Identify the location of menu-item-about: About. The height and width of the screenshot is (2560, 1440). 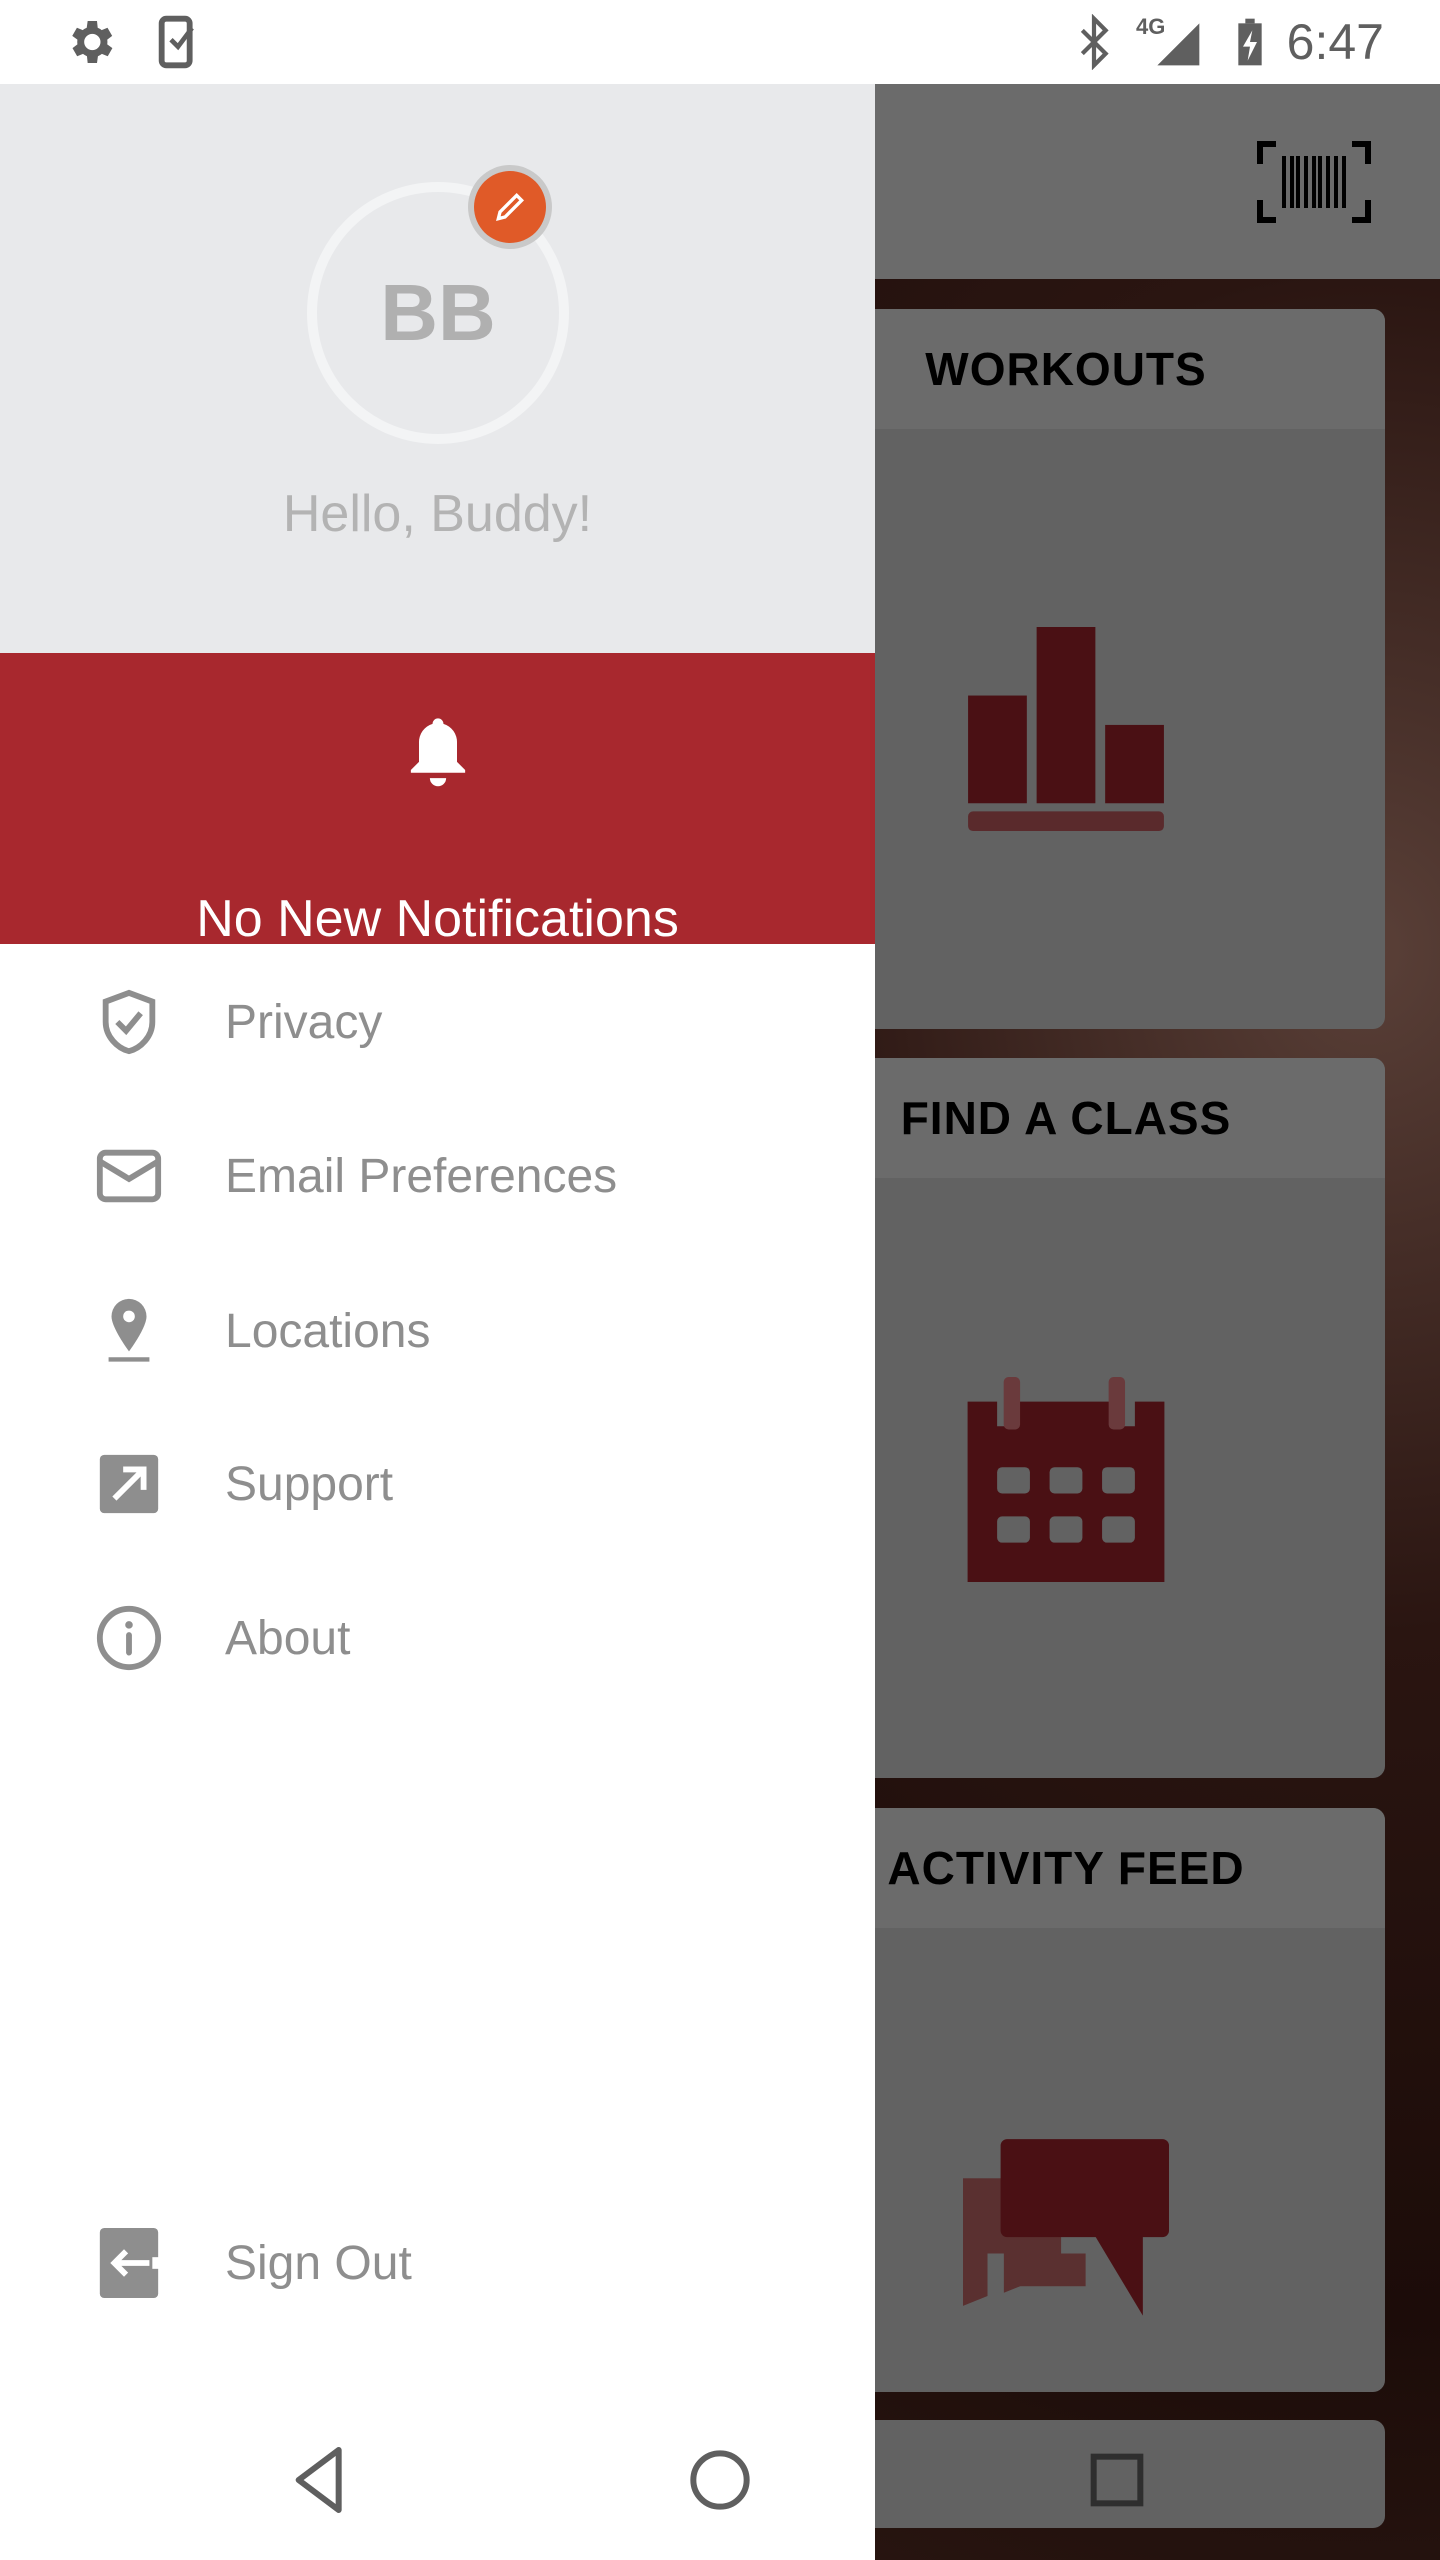
(437, 1638).